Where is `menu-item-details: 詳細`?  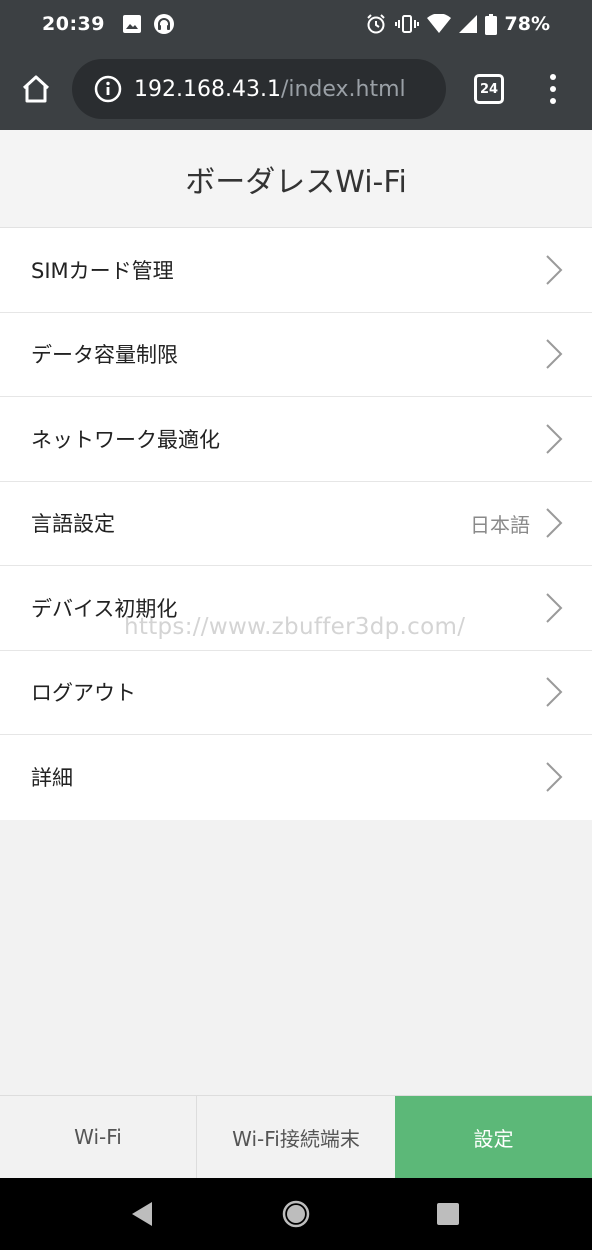 menu-item-details: 詳細 is located at coordinates (296, 777).